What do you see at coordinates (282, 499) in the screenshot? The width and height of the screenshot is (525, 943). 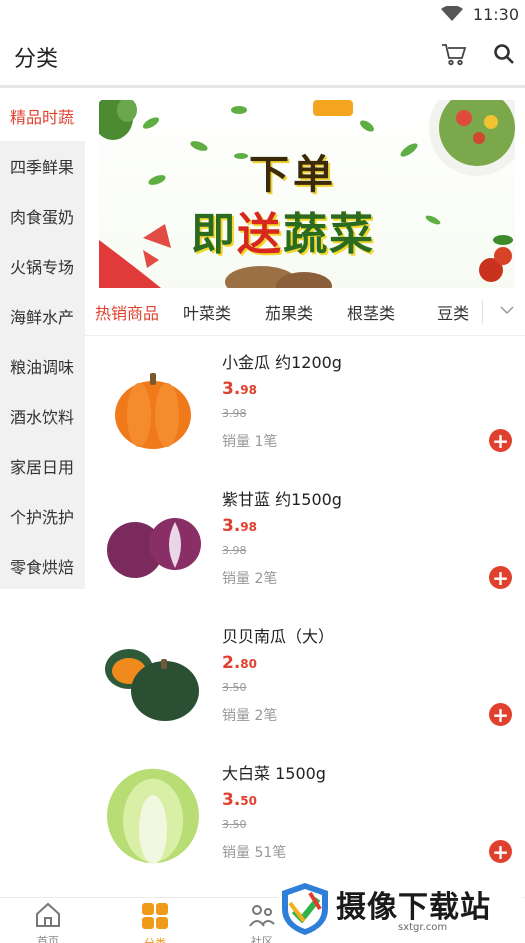 I see `product-name: 紫甘蓝 约1500g` at bounding box center [282, 499].